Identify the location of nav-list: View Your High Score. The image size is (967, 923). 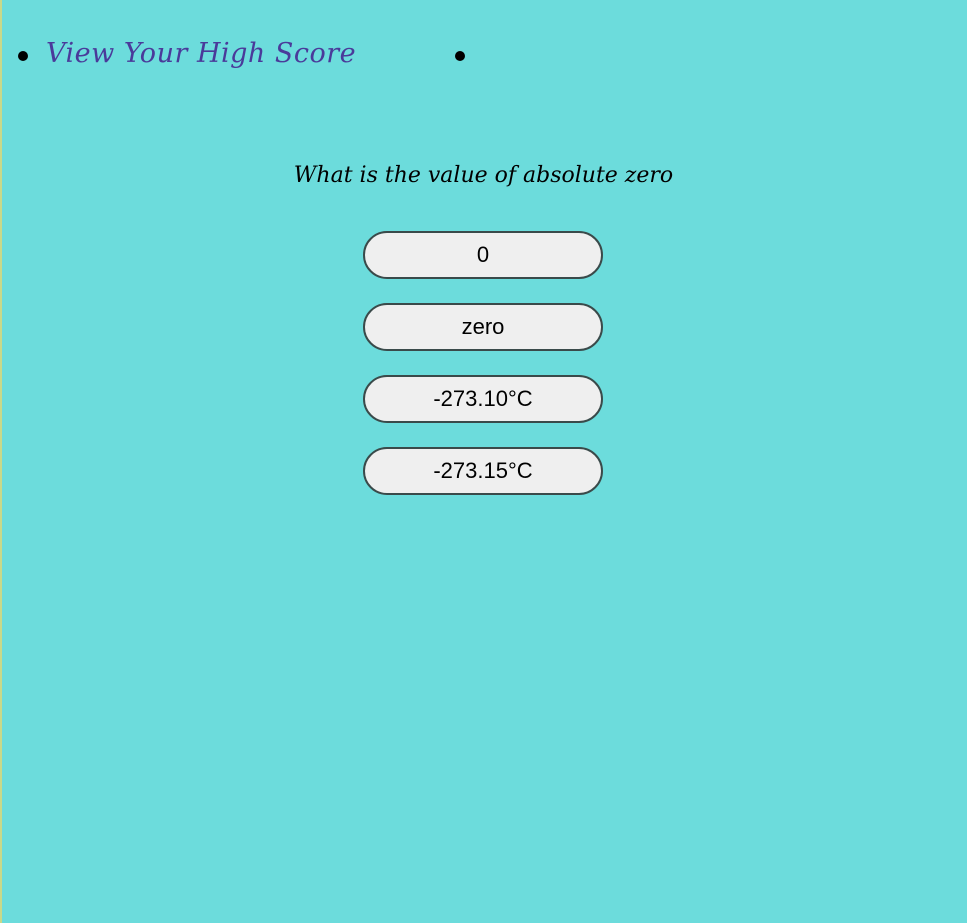
(483, 55).